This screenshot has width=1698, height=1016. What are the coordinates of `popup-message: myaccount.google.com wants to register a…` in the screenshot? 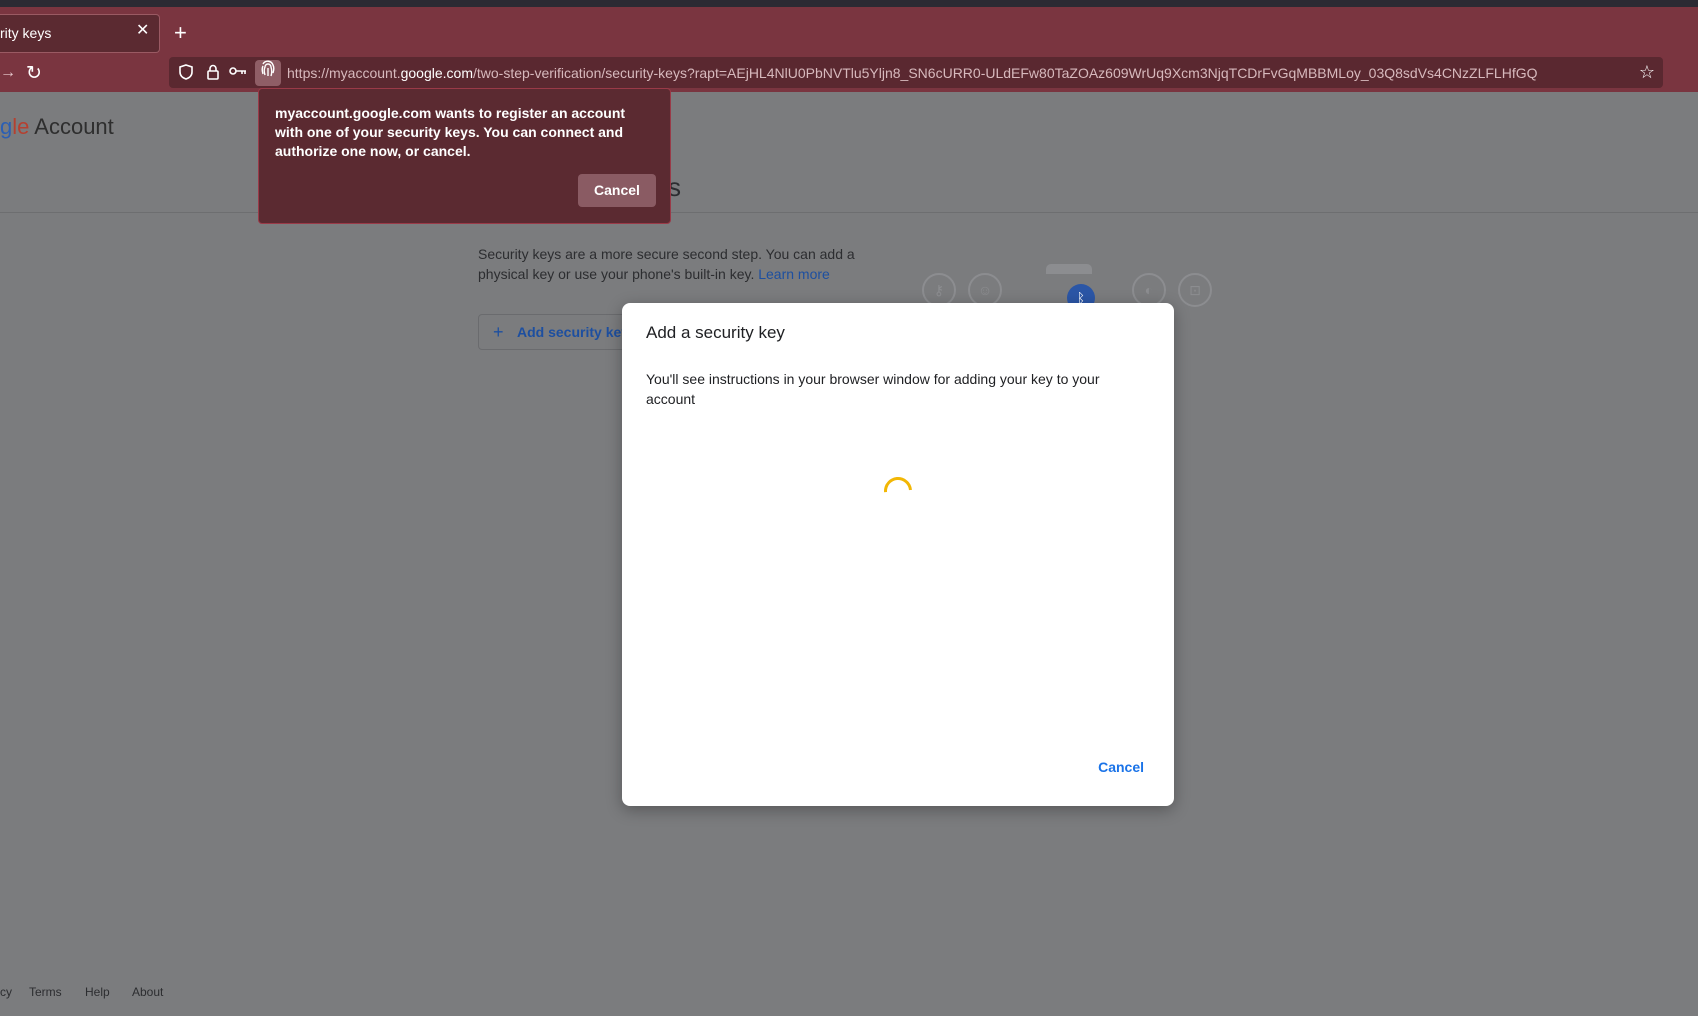 It's located at (450, 132).